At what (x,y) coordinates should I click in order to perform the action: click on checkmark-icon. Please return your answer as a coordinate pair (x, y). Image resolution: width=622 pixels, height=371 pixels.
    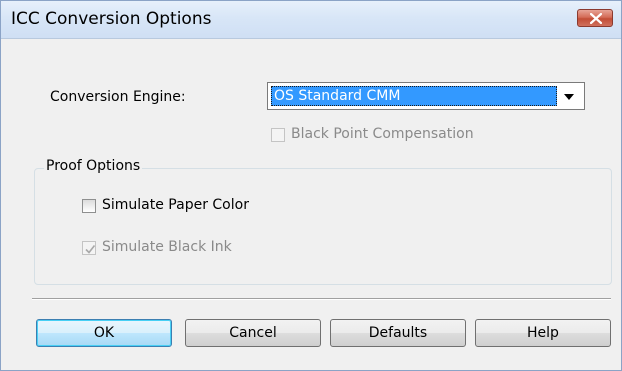
    Looking at the image, I should click on (90, 249).